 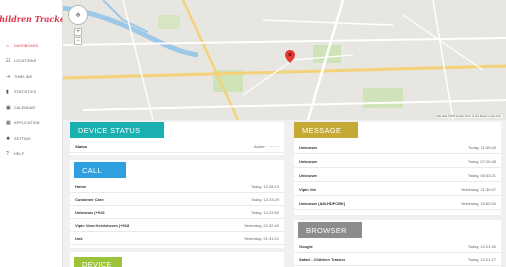 I want to click on call-contact: Customer Care, so click(x=89, y=199).